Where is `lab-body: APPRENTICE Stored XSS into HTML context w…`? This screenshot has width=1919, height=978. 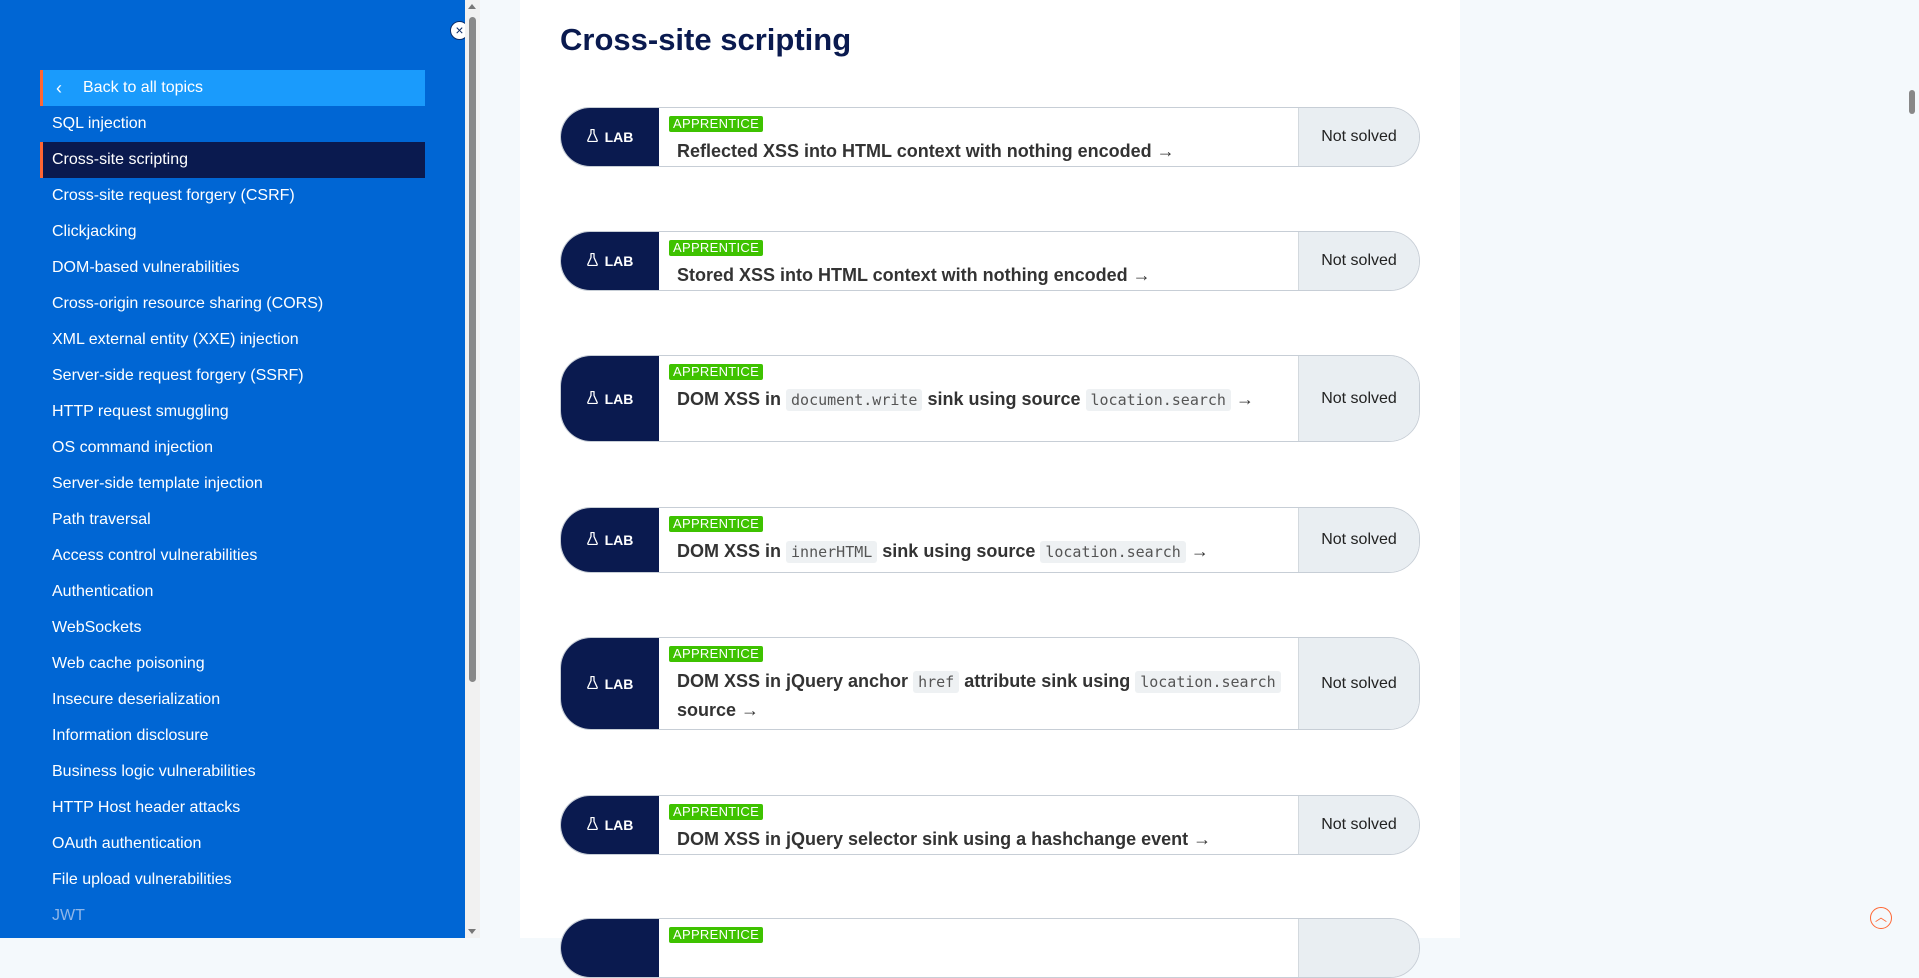 lab-body: APPRENTICE Stored XSS into HTML context w… is located at coordinates (978, 261).